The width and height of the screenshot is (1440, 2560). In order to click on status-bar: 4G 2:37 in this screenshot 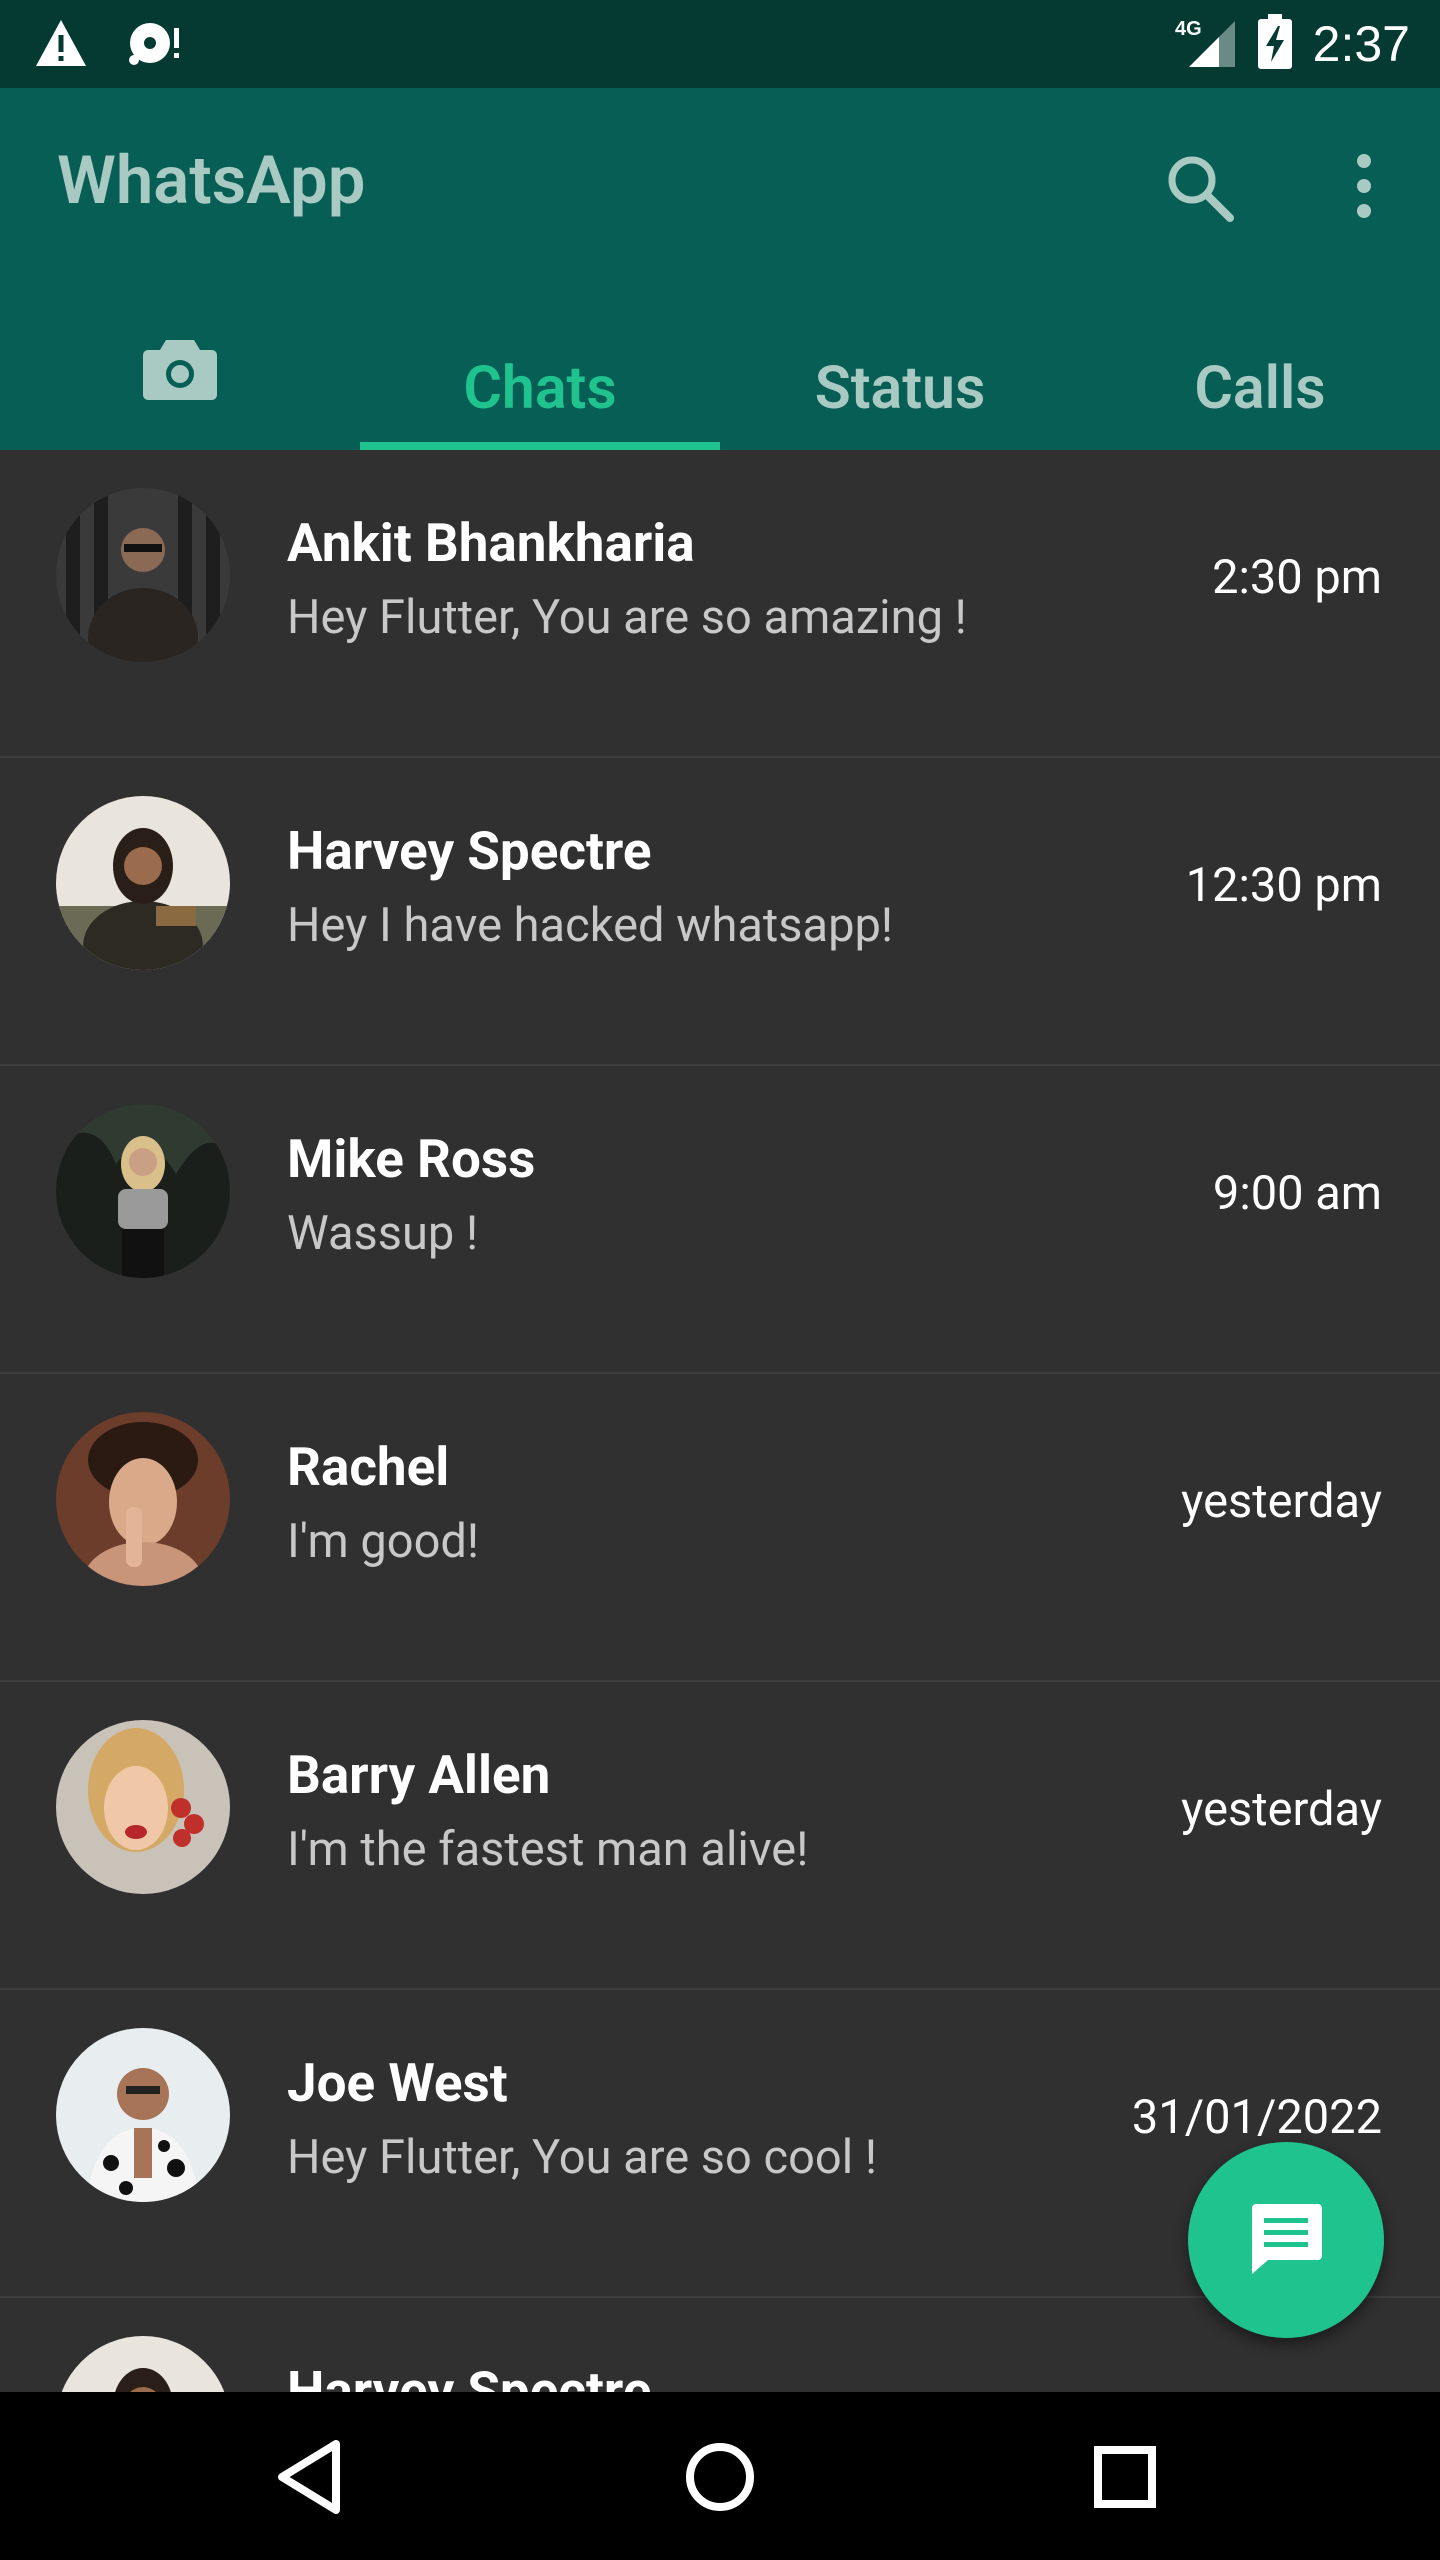, I will do `click(720, 44)`.